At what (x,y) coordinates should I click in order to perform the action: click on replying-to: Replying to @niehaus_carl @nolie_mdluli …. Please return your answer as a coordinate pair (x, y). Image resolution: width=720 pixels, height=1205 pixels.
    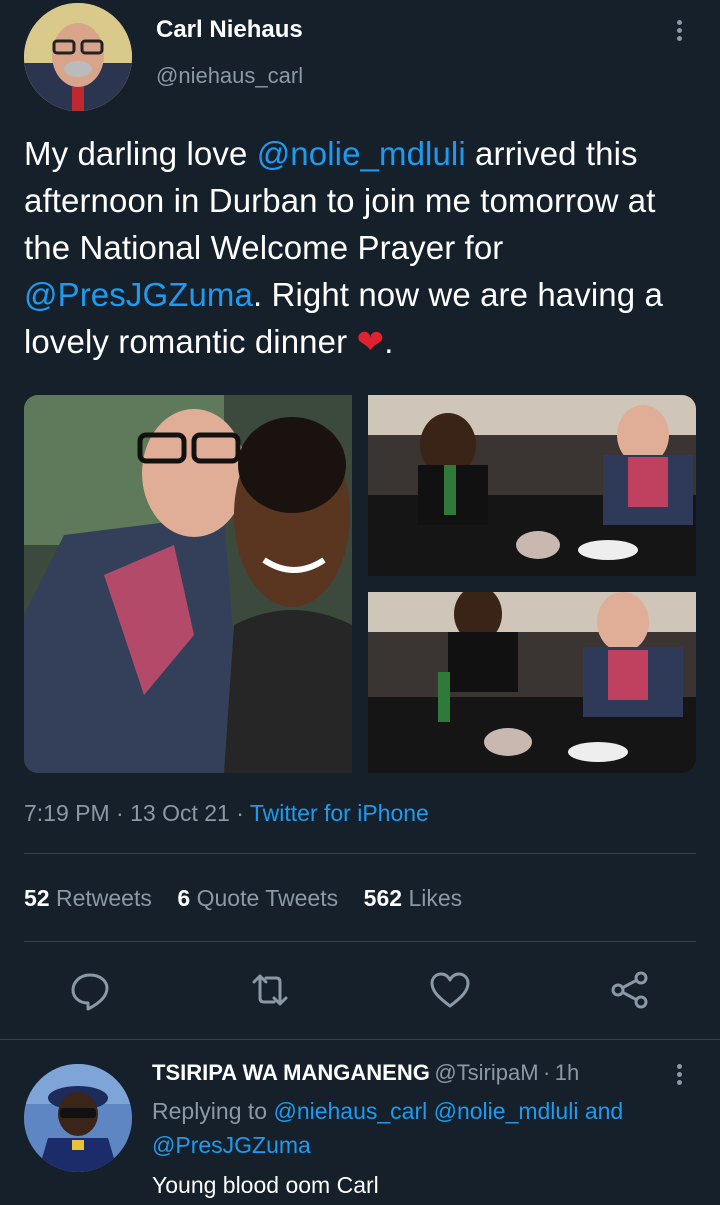
    Looking at the image, I should click on (422, 1128).